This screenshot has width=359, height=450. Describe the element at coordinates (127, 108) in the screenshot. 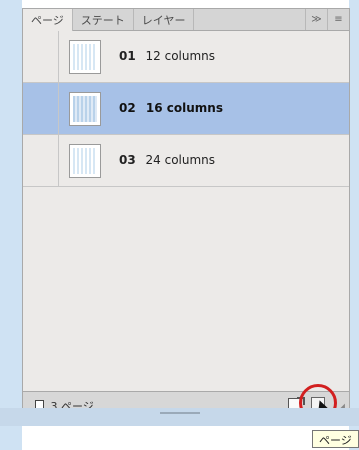

I see `page-number: 02` at that location.